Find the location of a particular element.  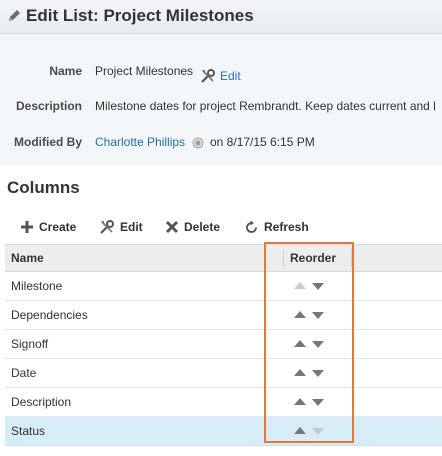

name-column-header: Name is located at coordinates (27, 258).